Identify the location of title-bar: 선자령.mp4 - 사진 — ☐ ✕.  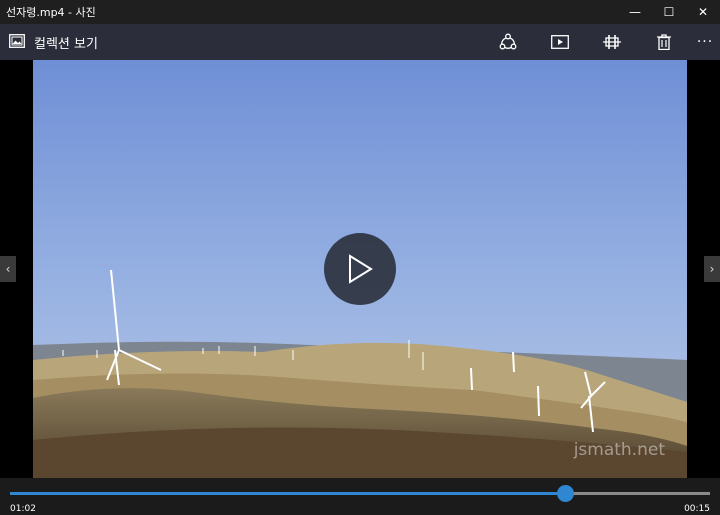
(360, 12).